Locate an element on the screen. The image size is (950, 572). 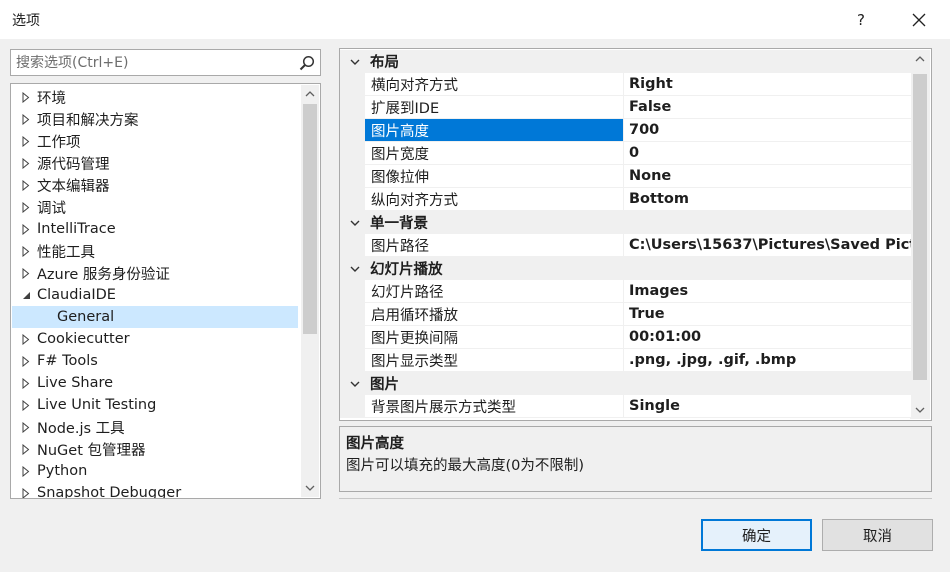
property-category: 布局 is located at coordinates (625, 61).